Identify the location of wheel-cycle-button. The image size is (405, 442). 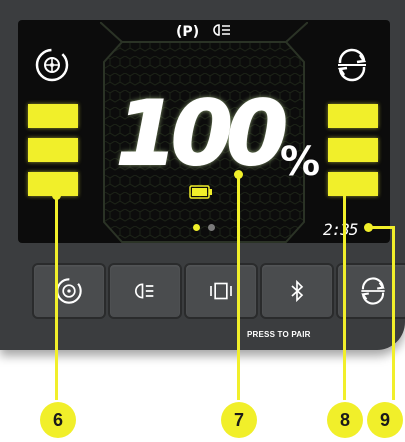
(69, 291).